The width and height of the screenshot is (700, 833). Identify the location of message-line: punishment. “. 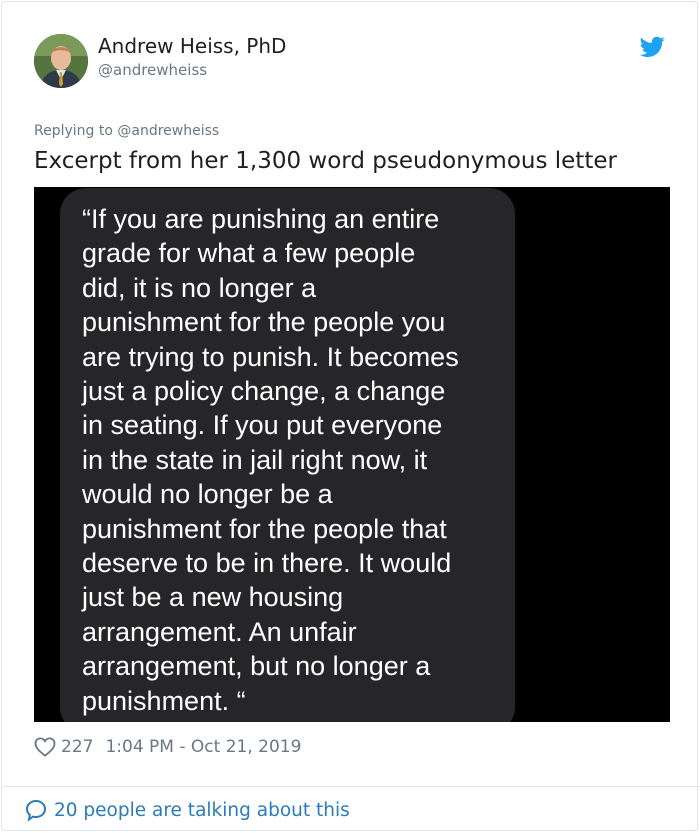
(164, 700).